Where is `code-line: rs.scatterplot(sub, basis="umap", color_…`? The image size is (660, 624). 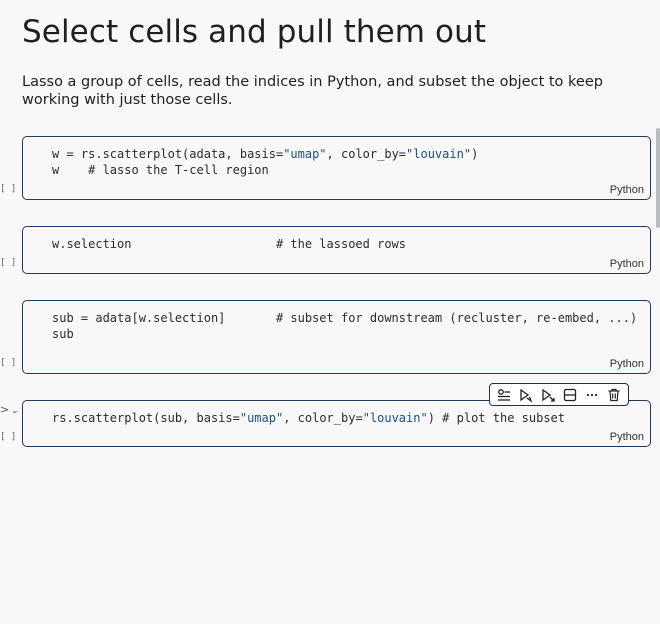
code-line: rs.scatterplot(sub, basis="umap", color_… is located at coordinates (308, 418).